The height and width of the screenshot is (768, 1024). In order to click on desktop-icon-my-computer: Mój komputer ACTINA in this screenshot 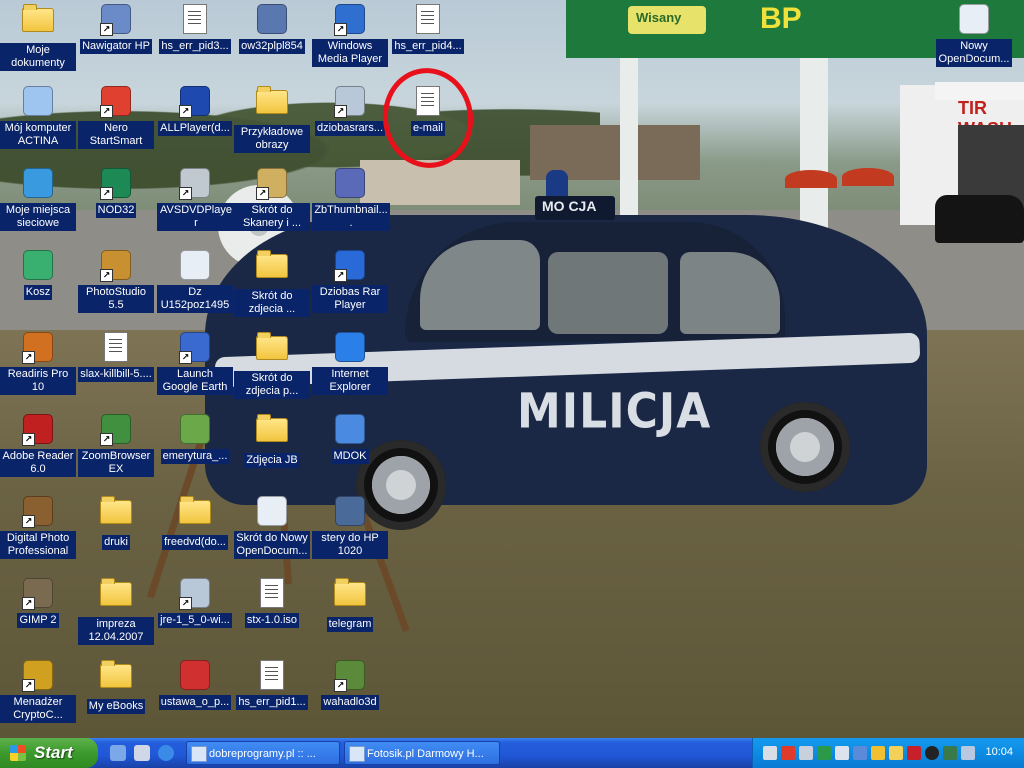, I will do `click(38, 116)`.